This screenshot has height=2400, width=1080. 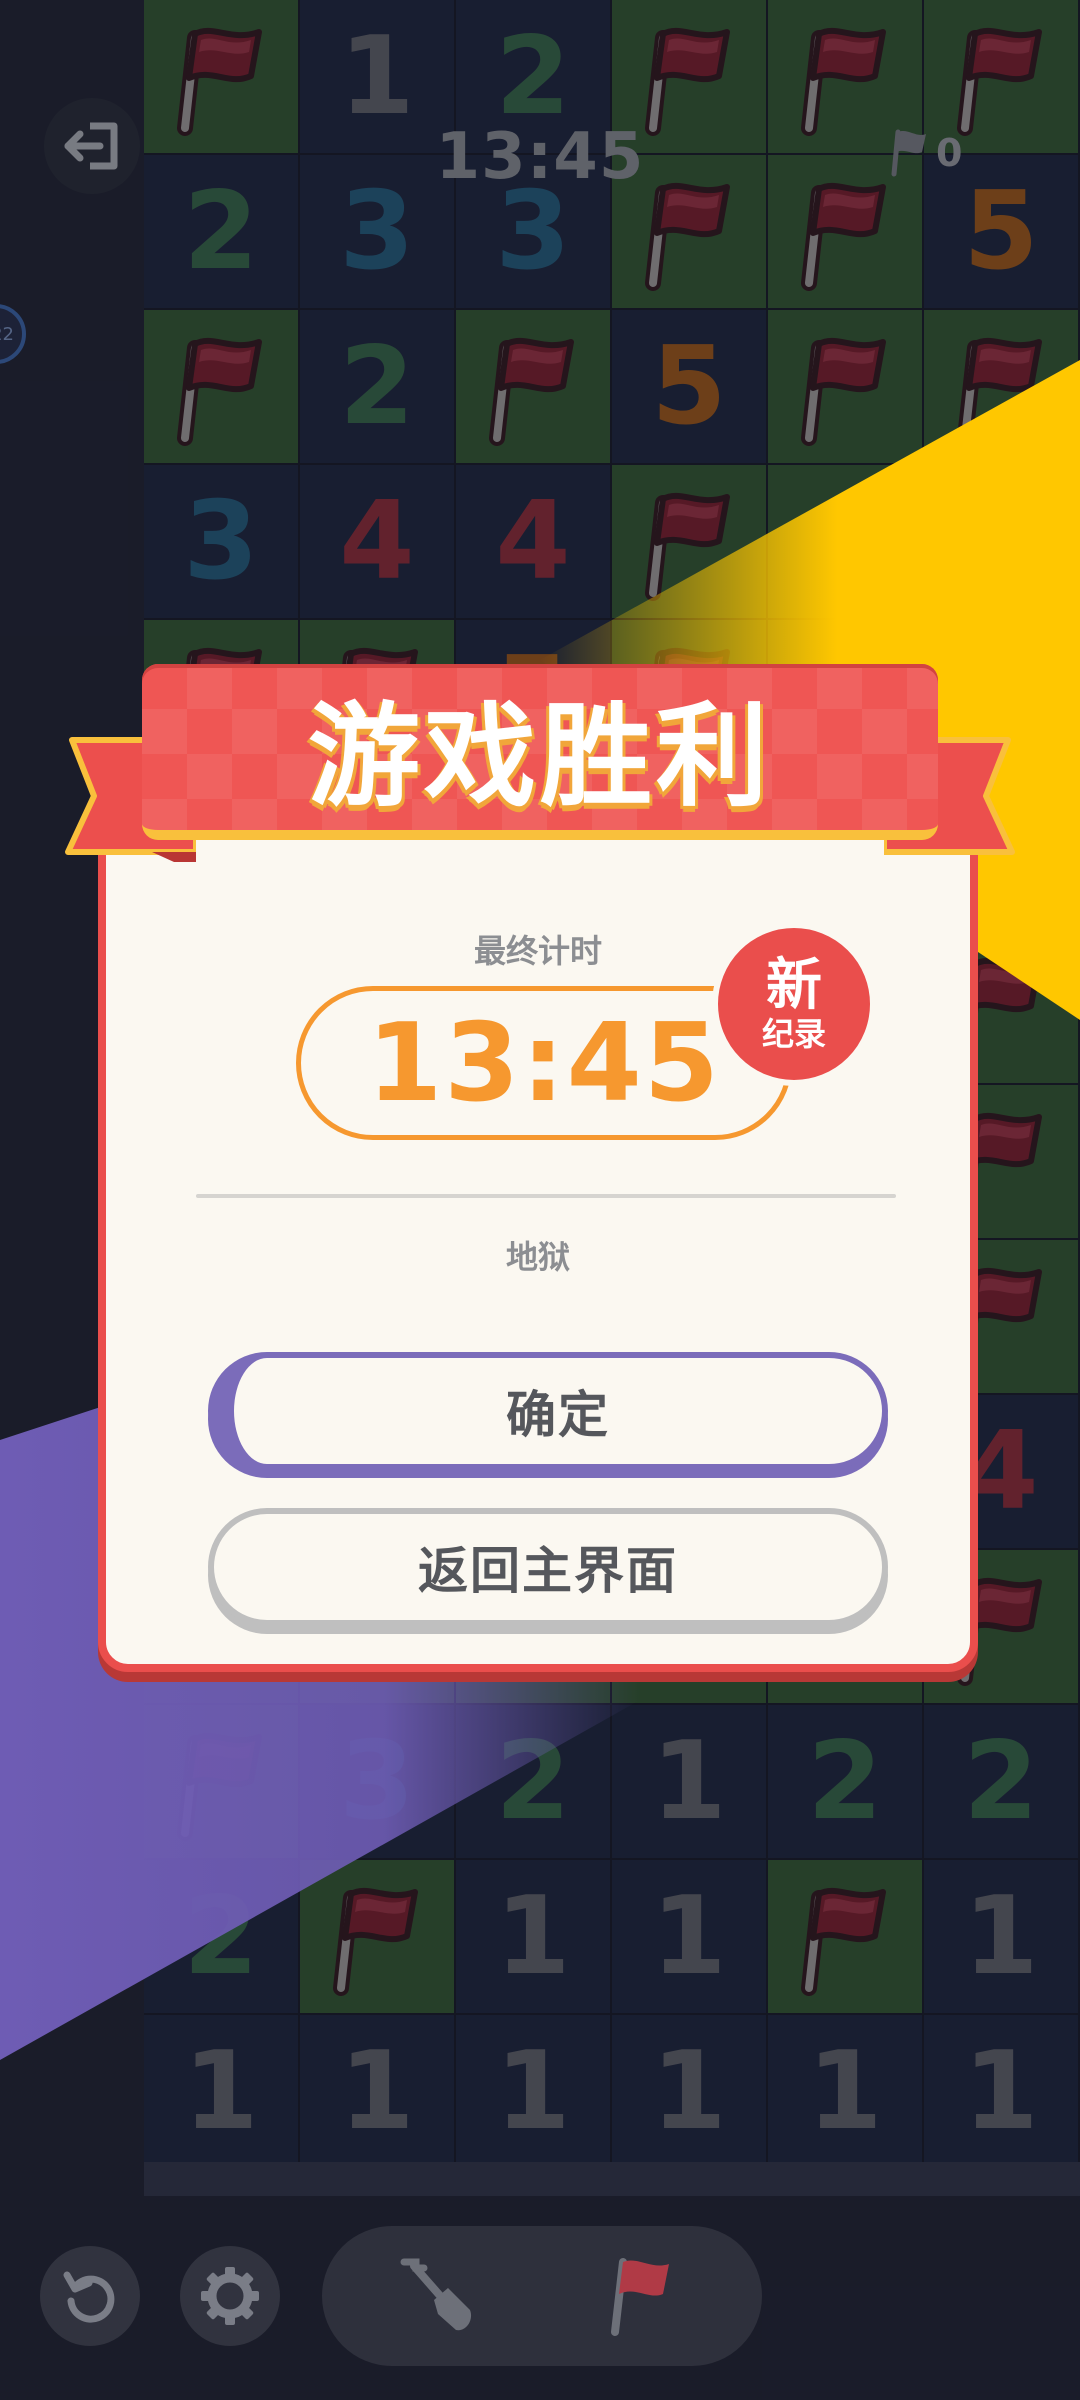 I want to click on flag-mode-button, so click(x=642, y=2296).